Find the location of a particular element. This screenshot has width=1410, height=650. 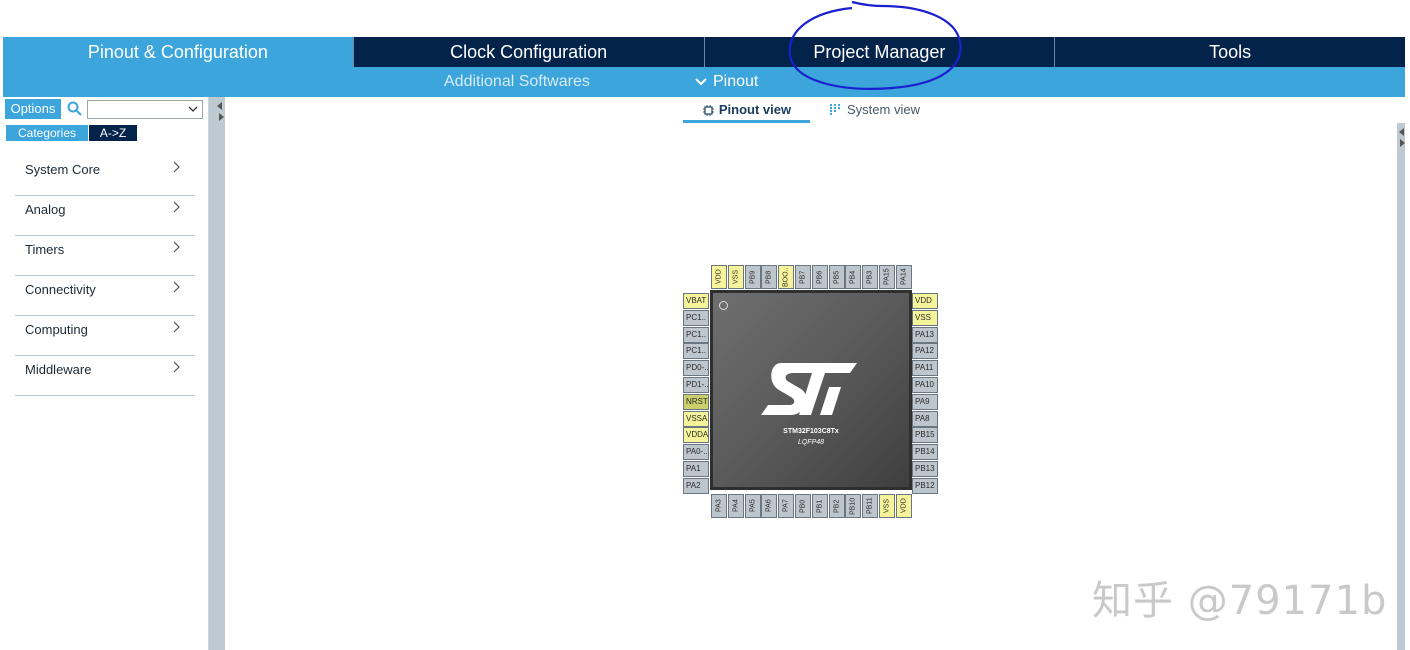

expand-right-icon is located at coordinates (221, 117).